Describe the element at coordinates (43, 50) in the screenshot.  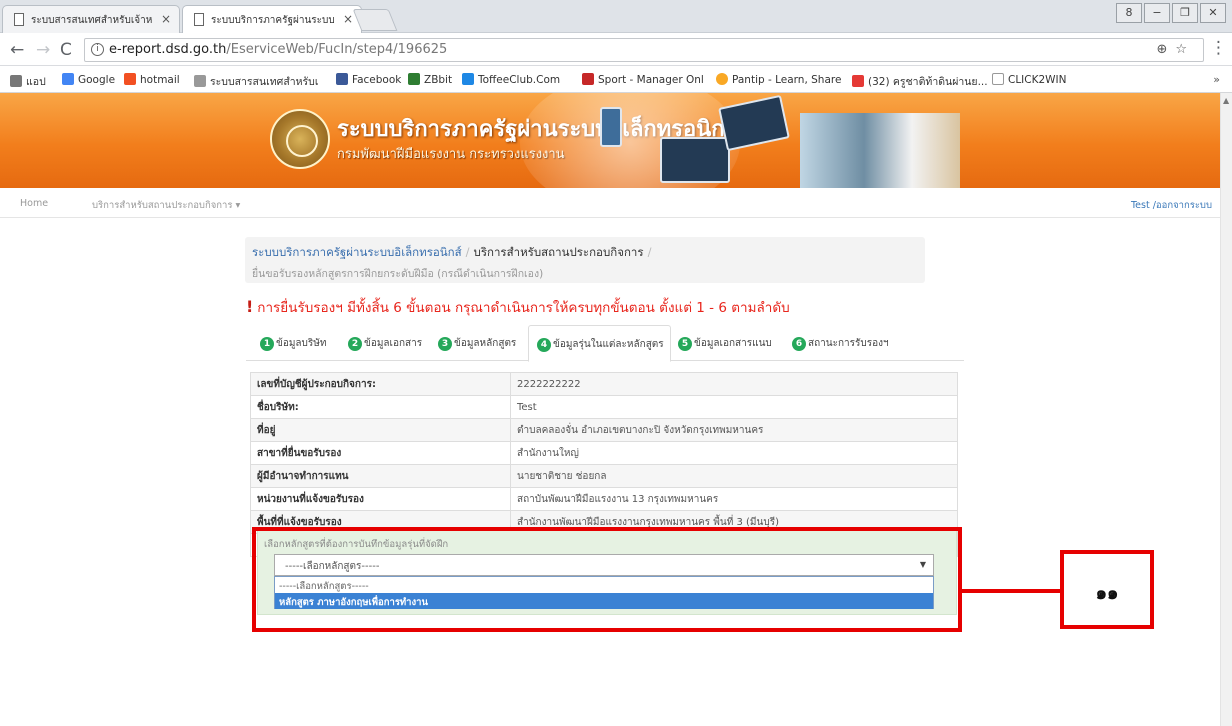
I see `forward-icon: →` at that location.